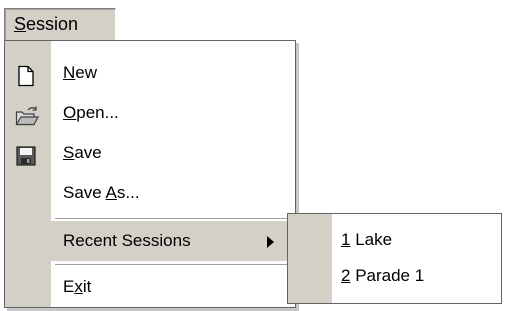 This screenshot has width=505, height=311. I want to click on menu-item-recent-sessions-label: Recent Sessions, so click(127, 240).